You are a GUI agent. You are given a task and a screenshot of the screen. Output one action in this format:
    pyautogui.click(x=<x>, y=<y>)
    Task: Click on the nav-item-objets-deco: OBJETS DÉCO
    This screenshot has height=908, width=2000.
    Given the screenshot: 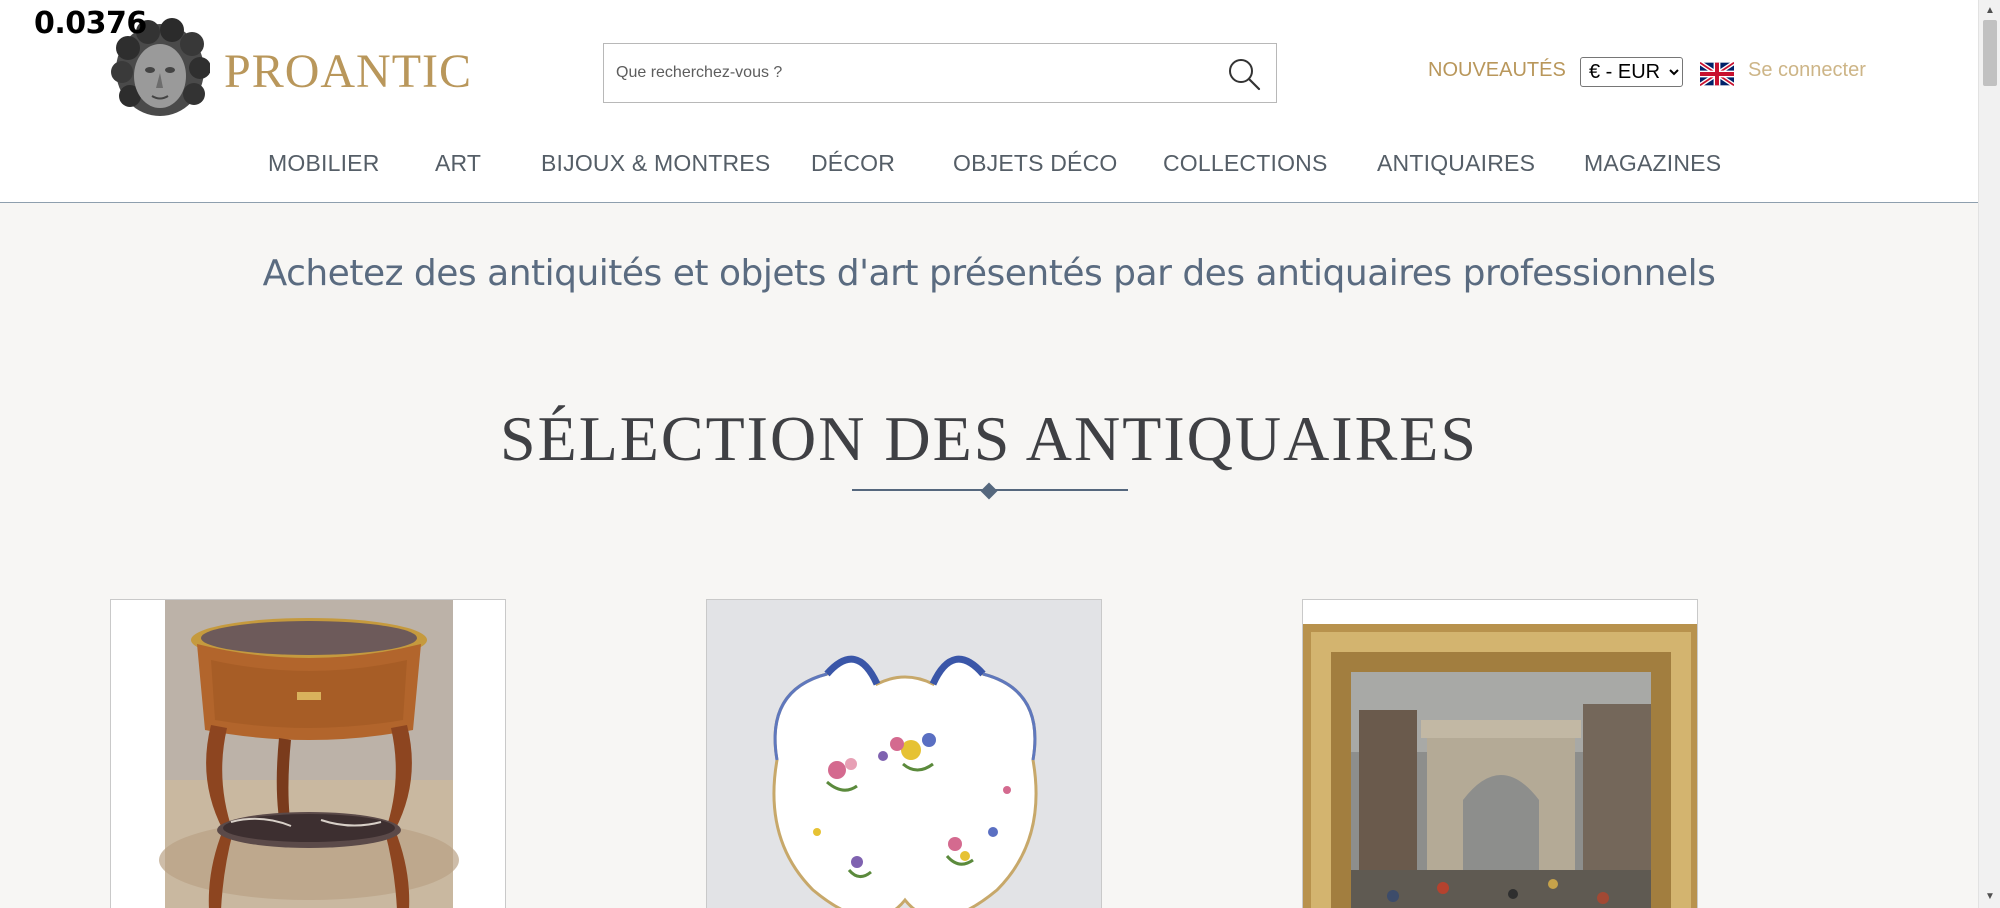 What is the action you would take?
    pyautogui.click(x=1035, y=163)
    